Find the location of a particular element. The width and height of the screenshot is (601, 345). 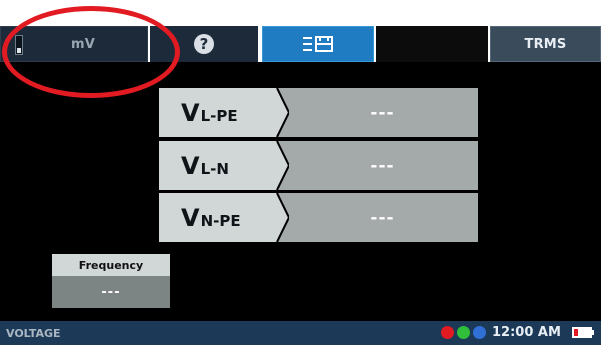

measurement-subscript: N-PE is located at coordinates (220, 220).